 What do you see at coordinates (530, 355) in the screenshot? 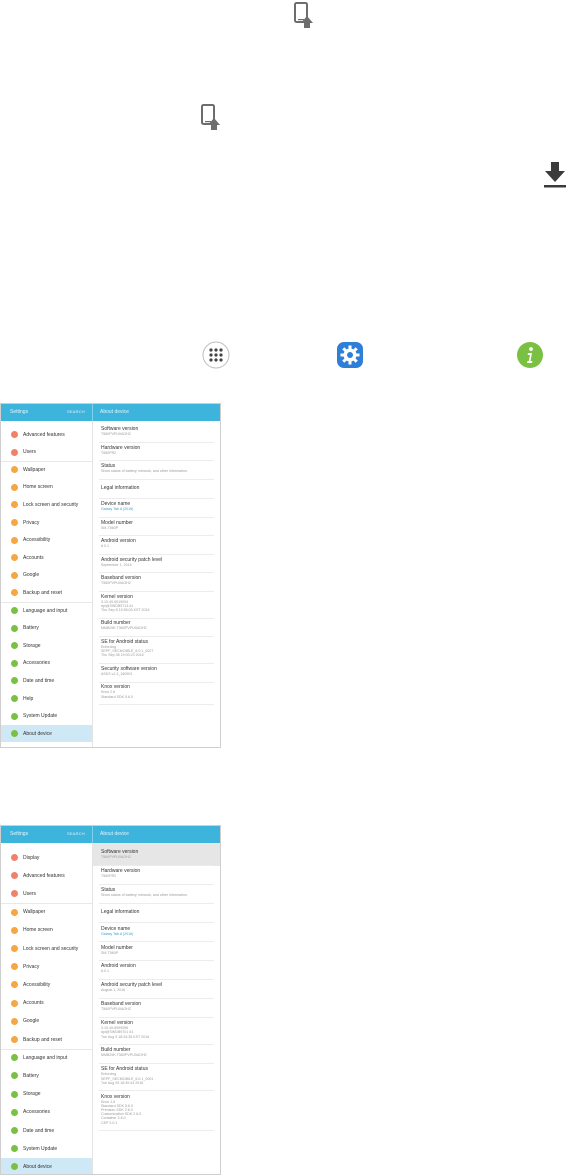
I see `info-icon` at bounding box center [530, 355].